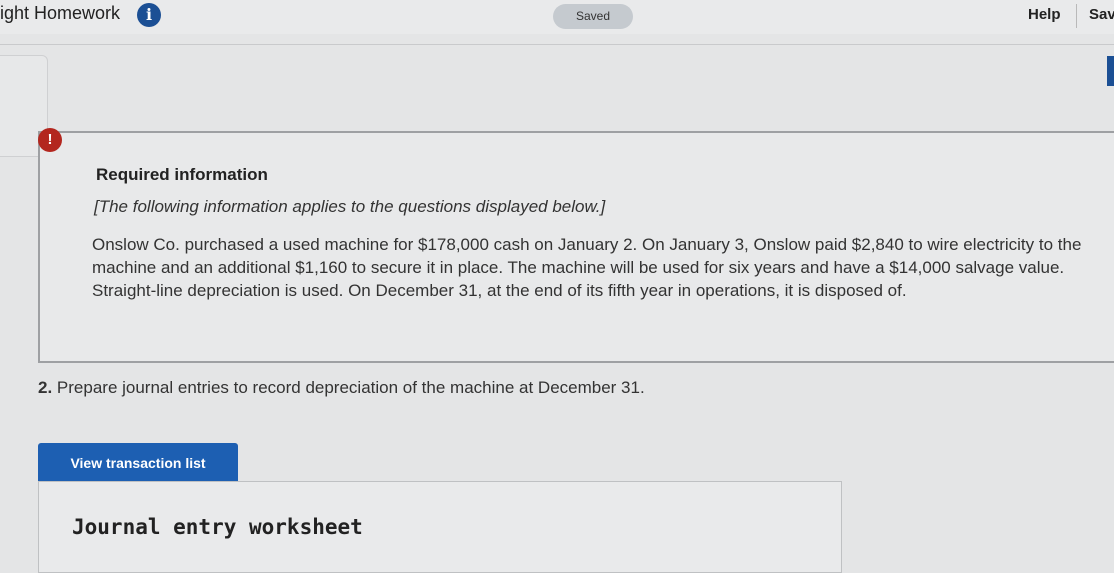 The height and width of the screenshot is (573, 1114). What do you see at coordinates (60, 13) in the screenshot?
I see `app-title: ight Homework` at bounding box center [60, 13].